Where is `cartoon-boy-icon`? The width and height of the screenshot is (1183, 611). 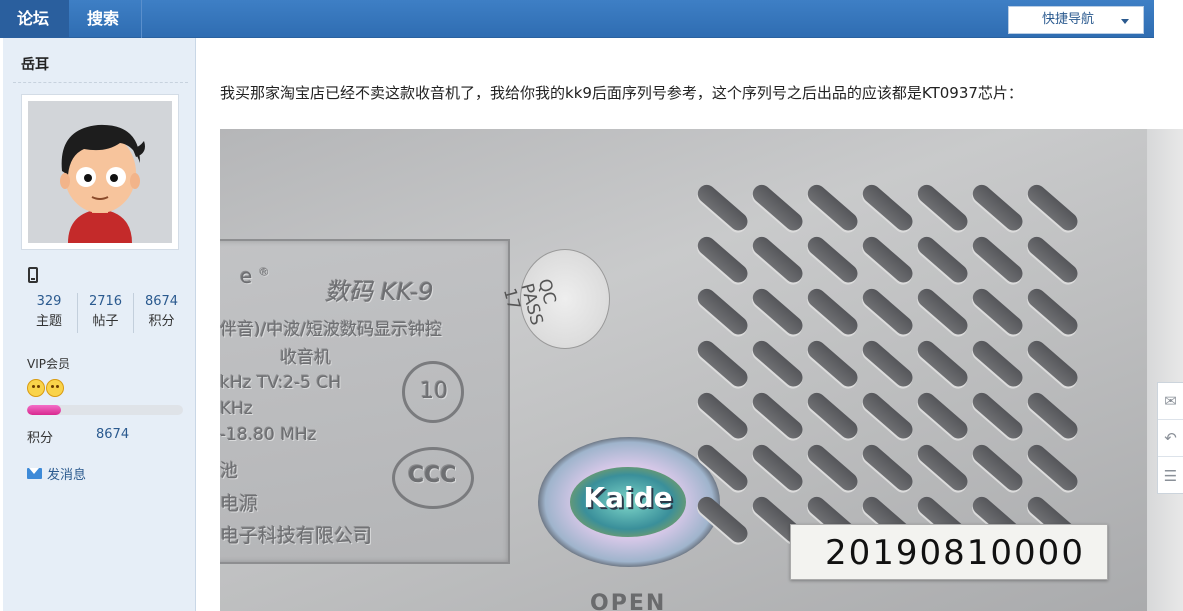
cartoon-boy-icon is located at coordinates (100, 172).